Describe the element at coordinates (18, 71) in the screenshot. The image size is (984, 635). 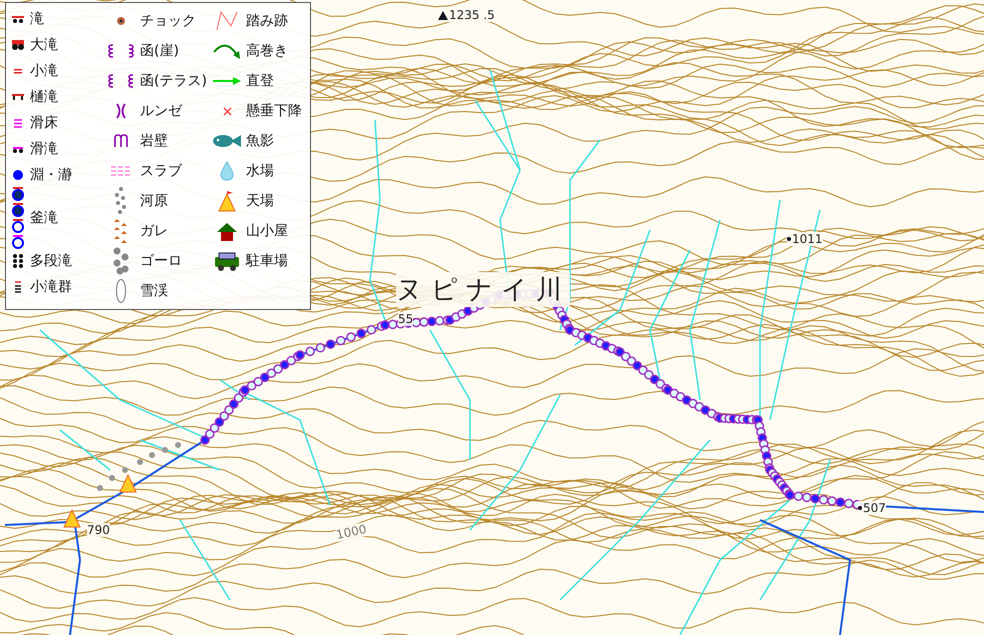
I see `dash-icon` at that location.